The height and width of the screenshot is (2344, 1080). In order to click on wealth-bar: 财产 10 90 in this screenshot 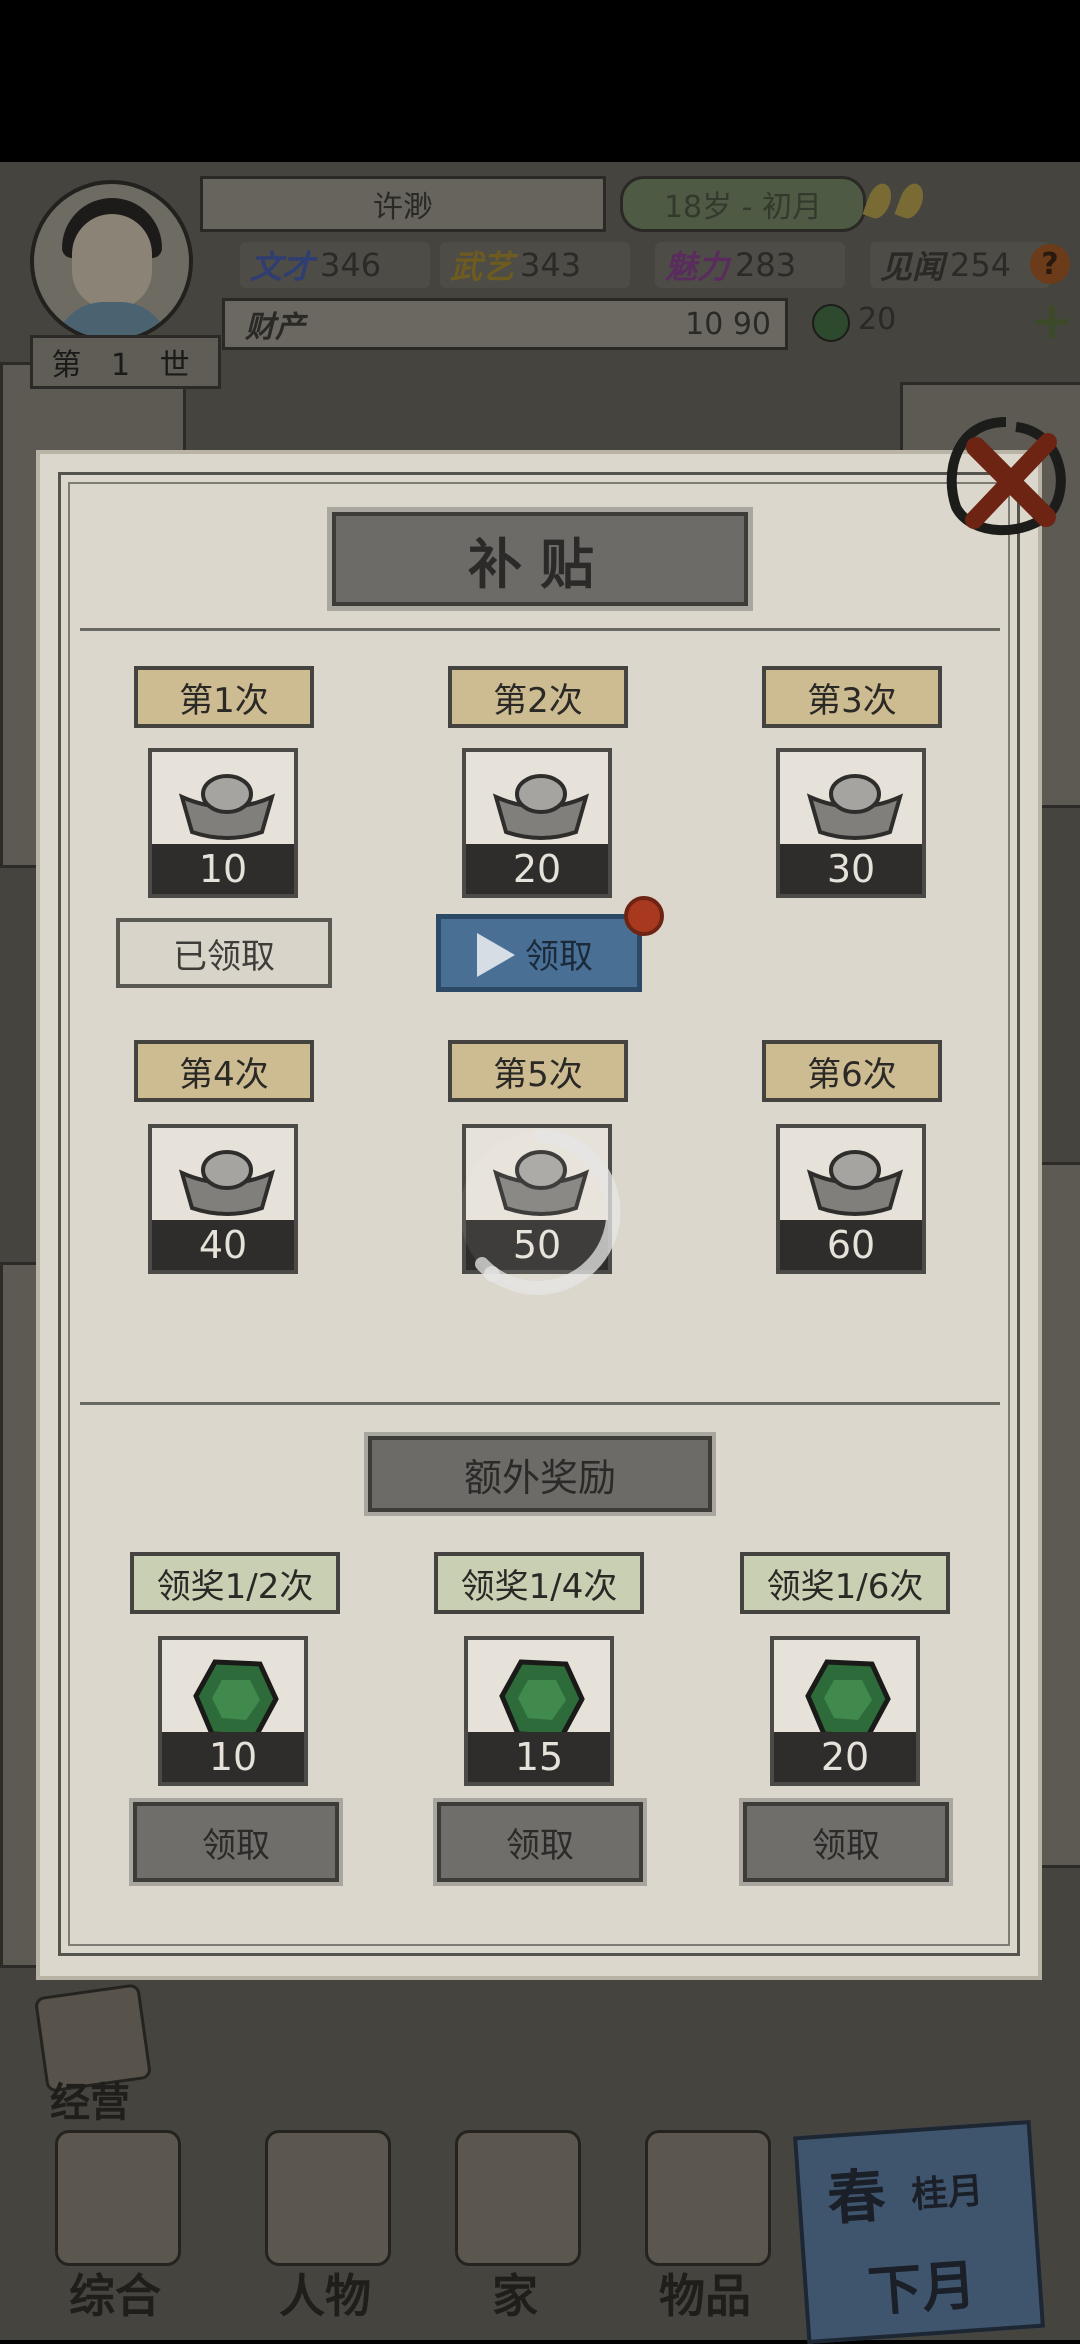, I will do `click(505, 324)`.